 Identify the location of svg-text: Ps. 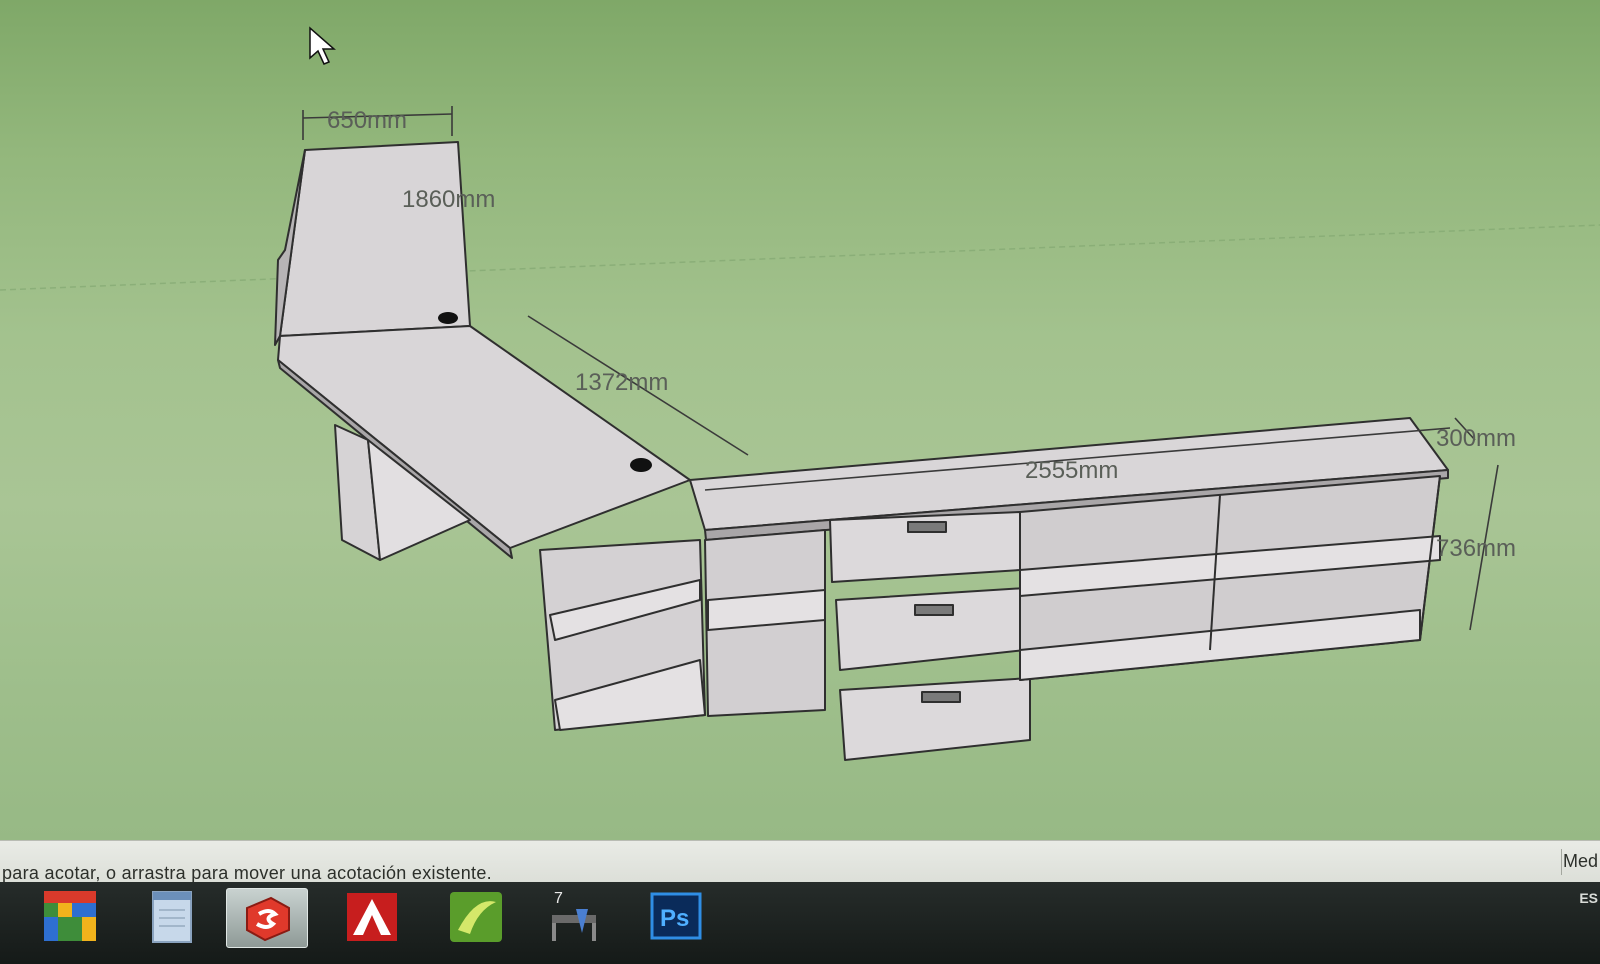
(674, 918).